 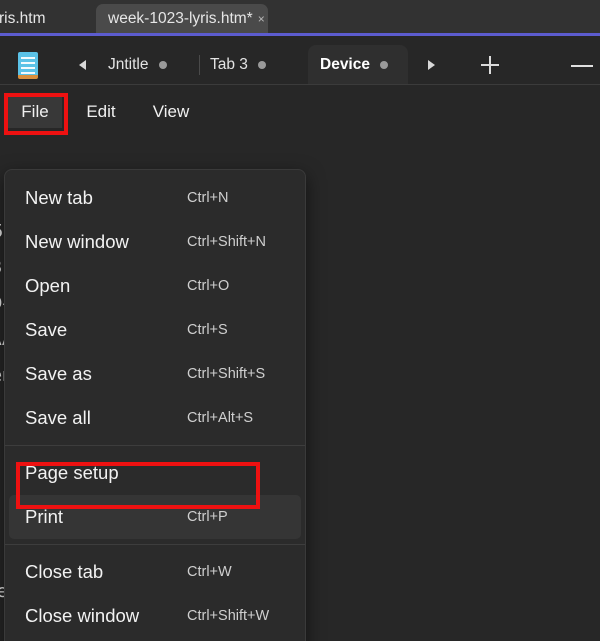 What do you see at coordinates (77, 241) in the screenshot?
I see `menu-item-label: New window` at bounding box center [77, 241].